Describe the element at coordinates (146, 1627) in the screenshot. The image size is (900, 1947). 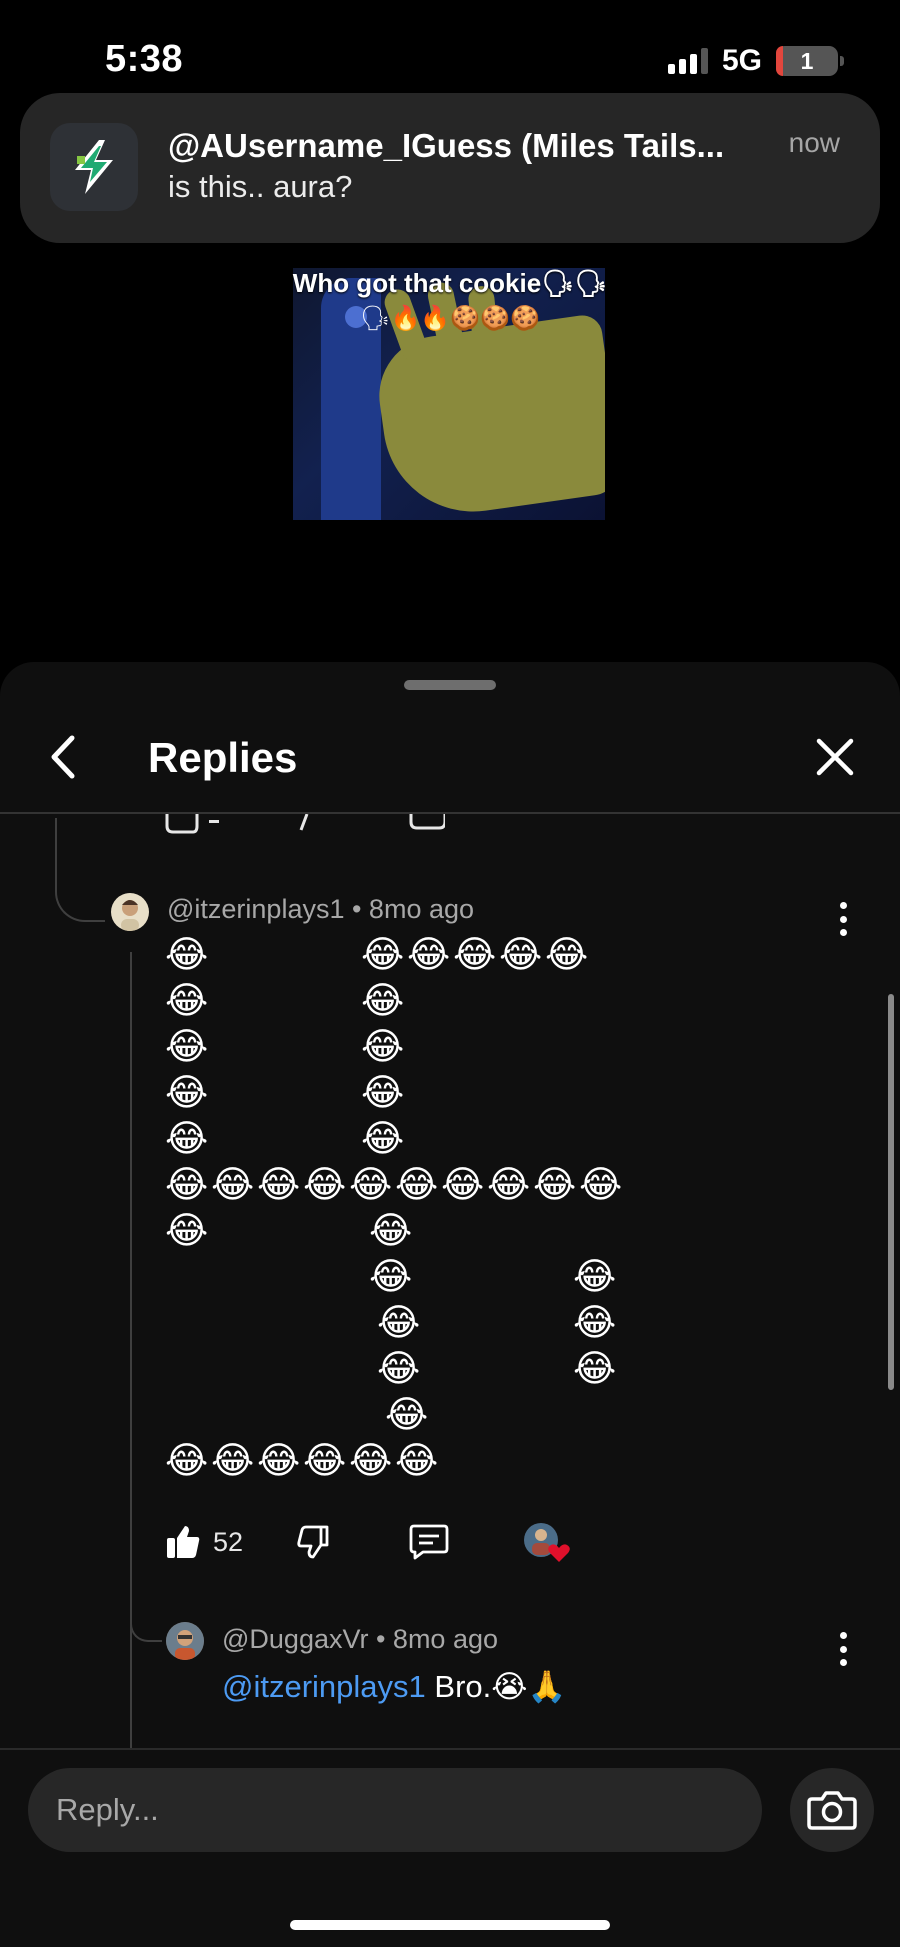
I see `reply-connector` at that location.